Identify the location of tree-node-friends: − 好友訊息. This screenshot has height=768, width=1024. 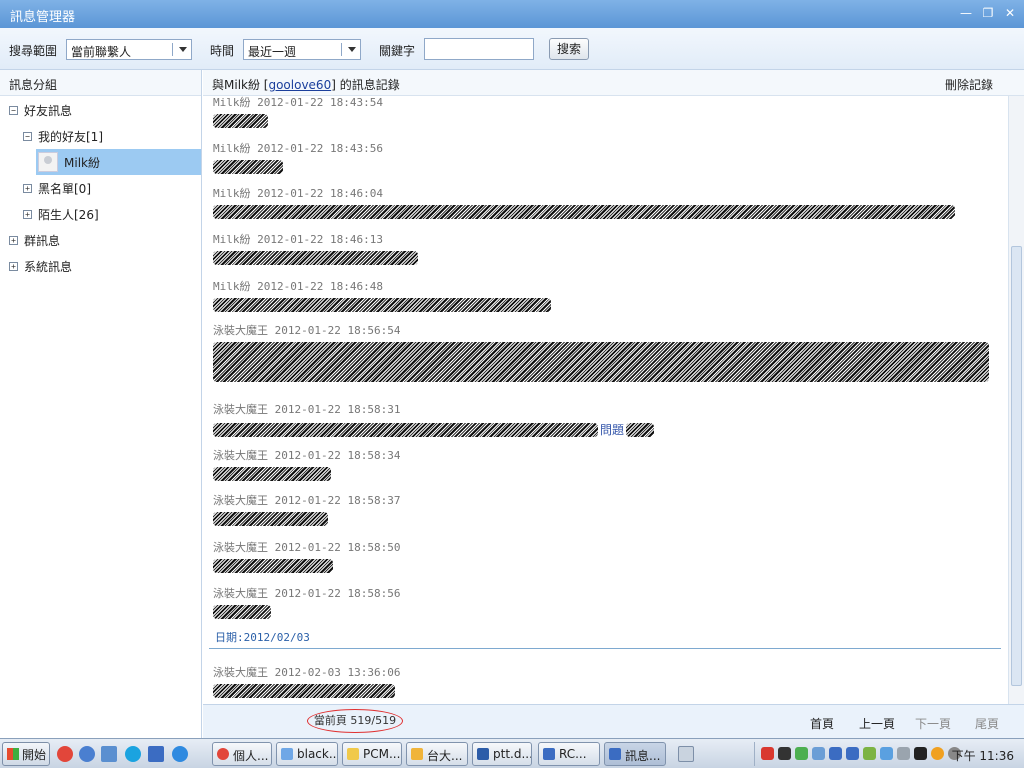
(40, 110).